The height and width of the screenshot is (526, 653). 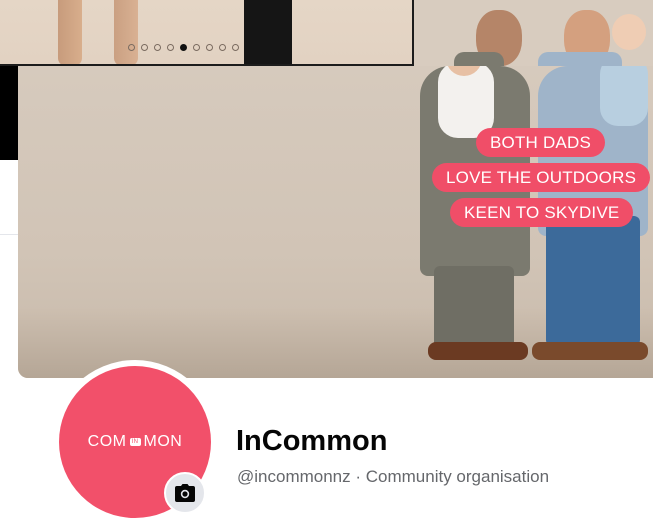 What do you see at coordinates (533, 33) in the screenshot?
I see `cover-photo-top` at bounding box center [533, 33].